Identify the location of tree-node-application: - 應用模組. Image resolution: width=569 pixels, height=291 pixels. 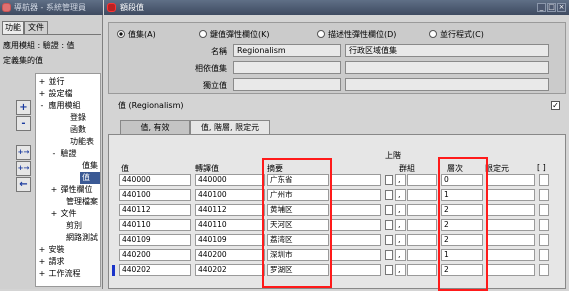
(59, 106).